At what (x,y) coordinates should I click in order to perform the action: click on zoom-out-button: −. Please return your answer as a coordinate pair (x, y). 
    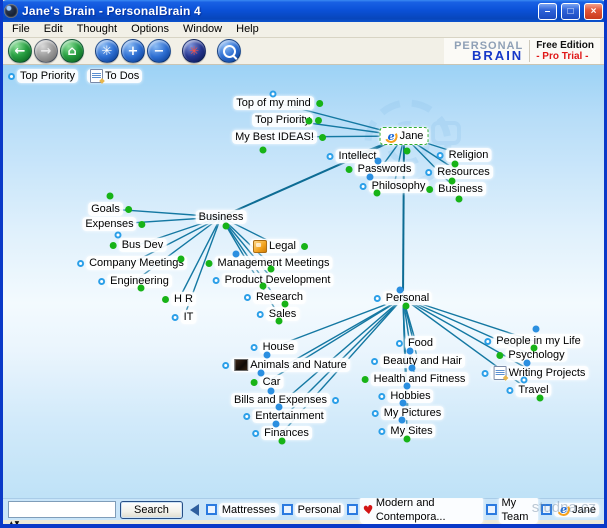
    Looking at the image, I should click on (159, 51).